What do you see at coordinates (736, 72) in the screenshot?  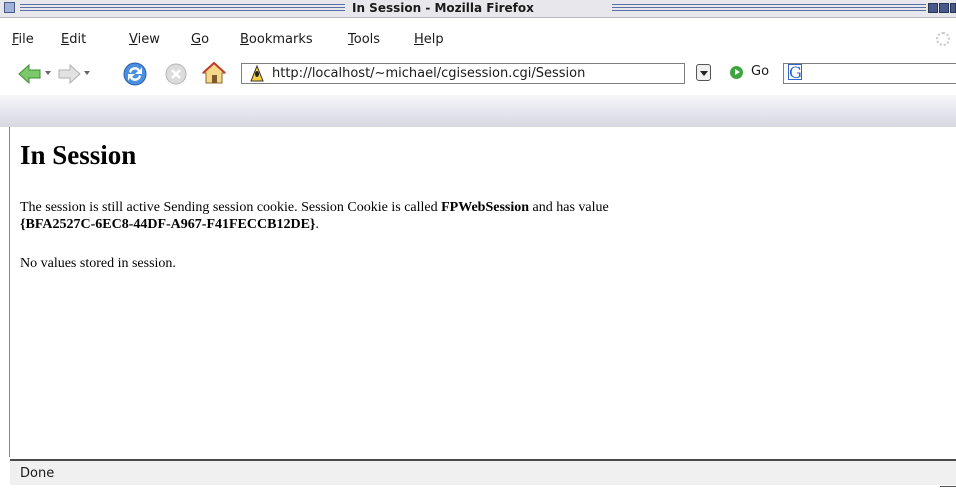 I see `go-arrow-icon` at bounding box center [736, 72].